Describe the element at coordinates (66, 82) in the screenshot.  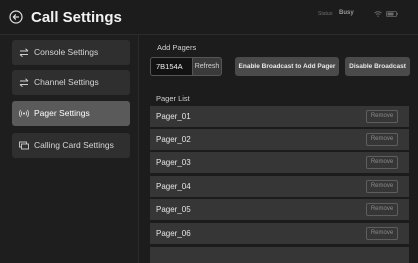
I see `sidebar-item-label: Channel Settings` at that location.